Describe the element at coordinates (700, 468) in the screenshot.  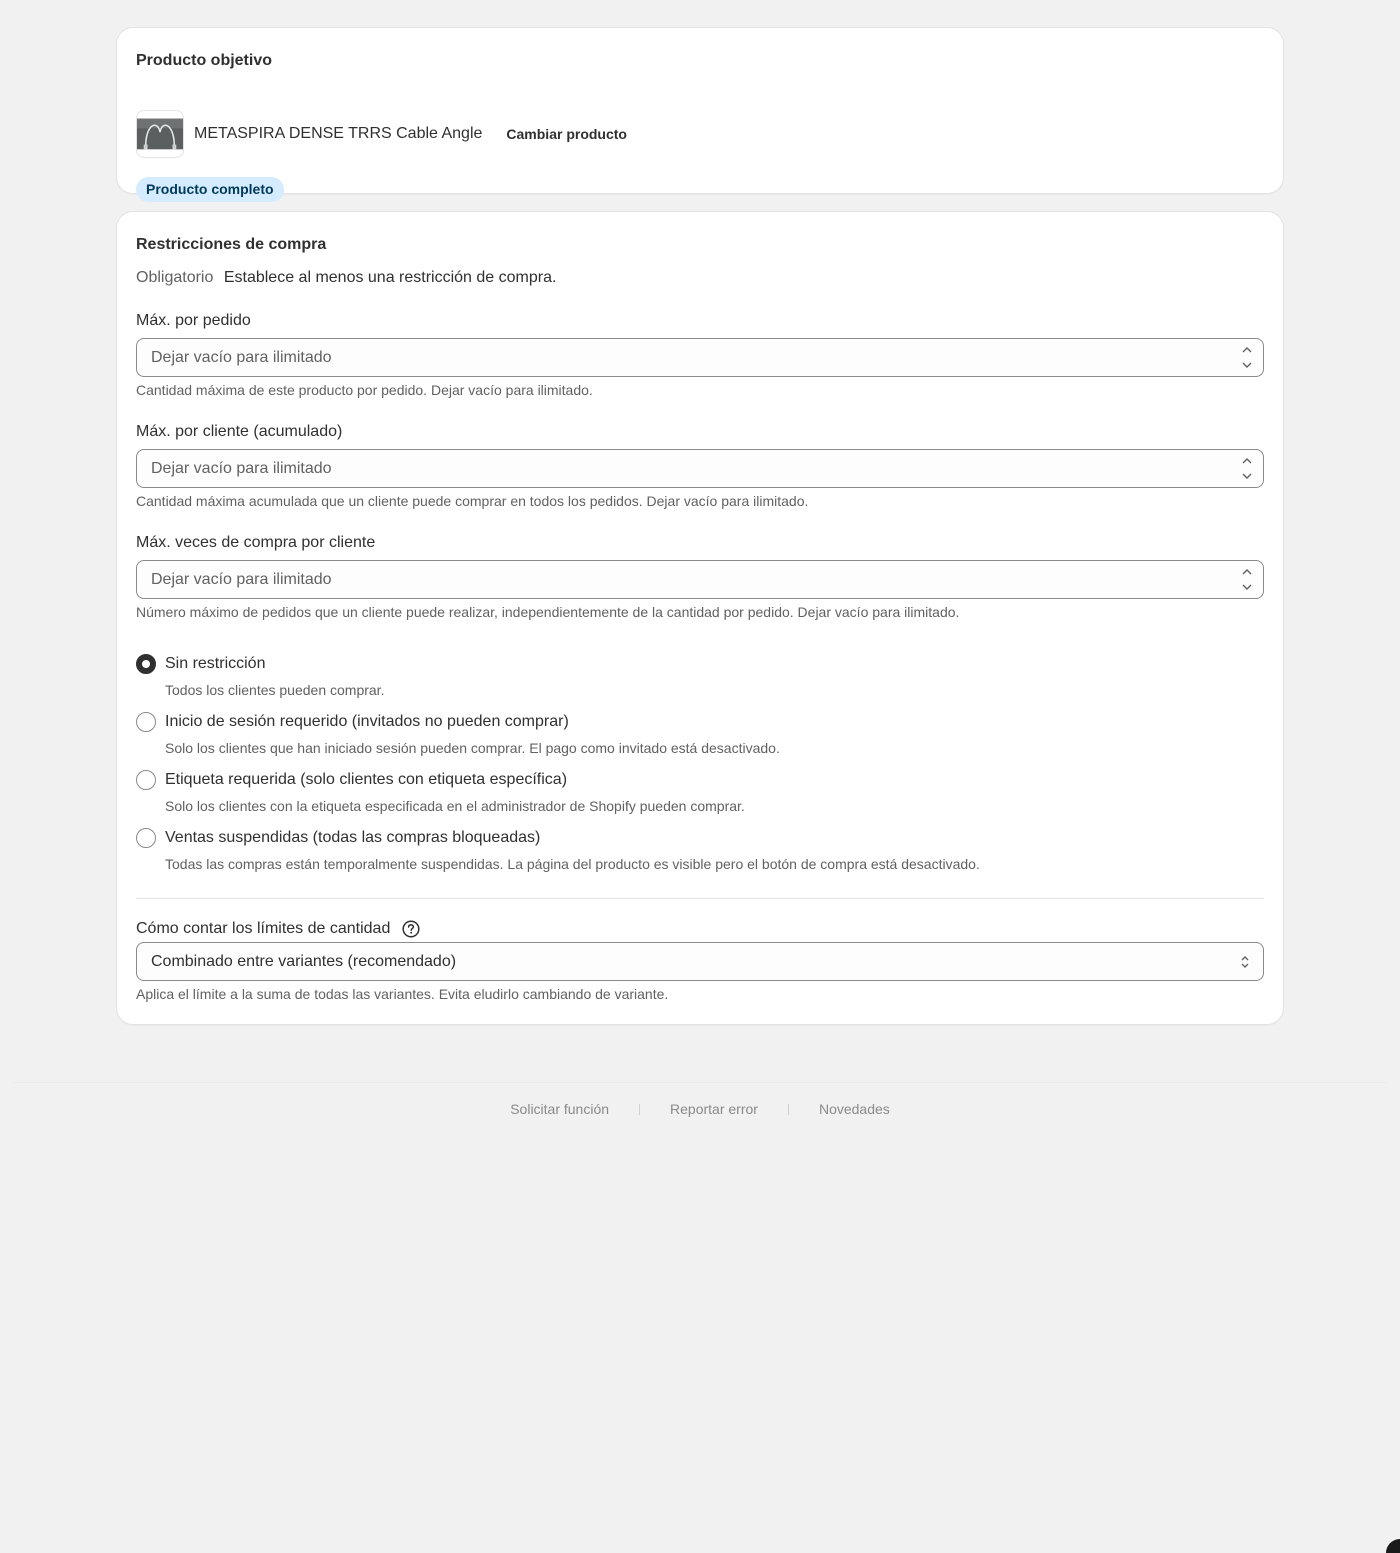
I see `max-per-customer-input: Dejar vacío para ilimitado` at that location.